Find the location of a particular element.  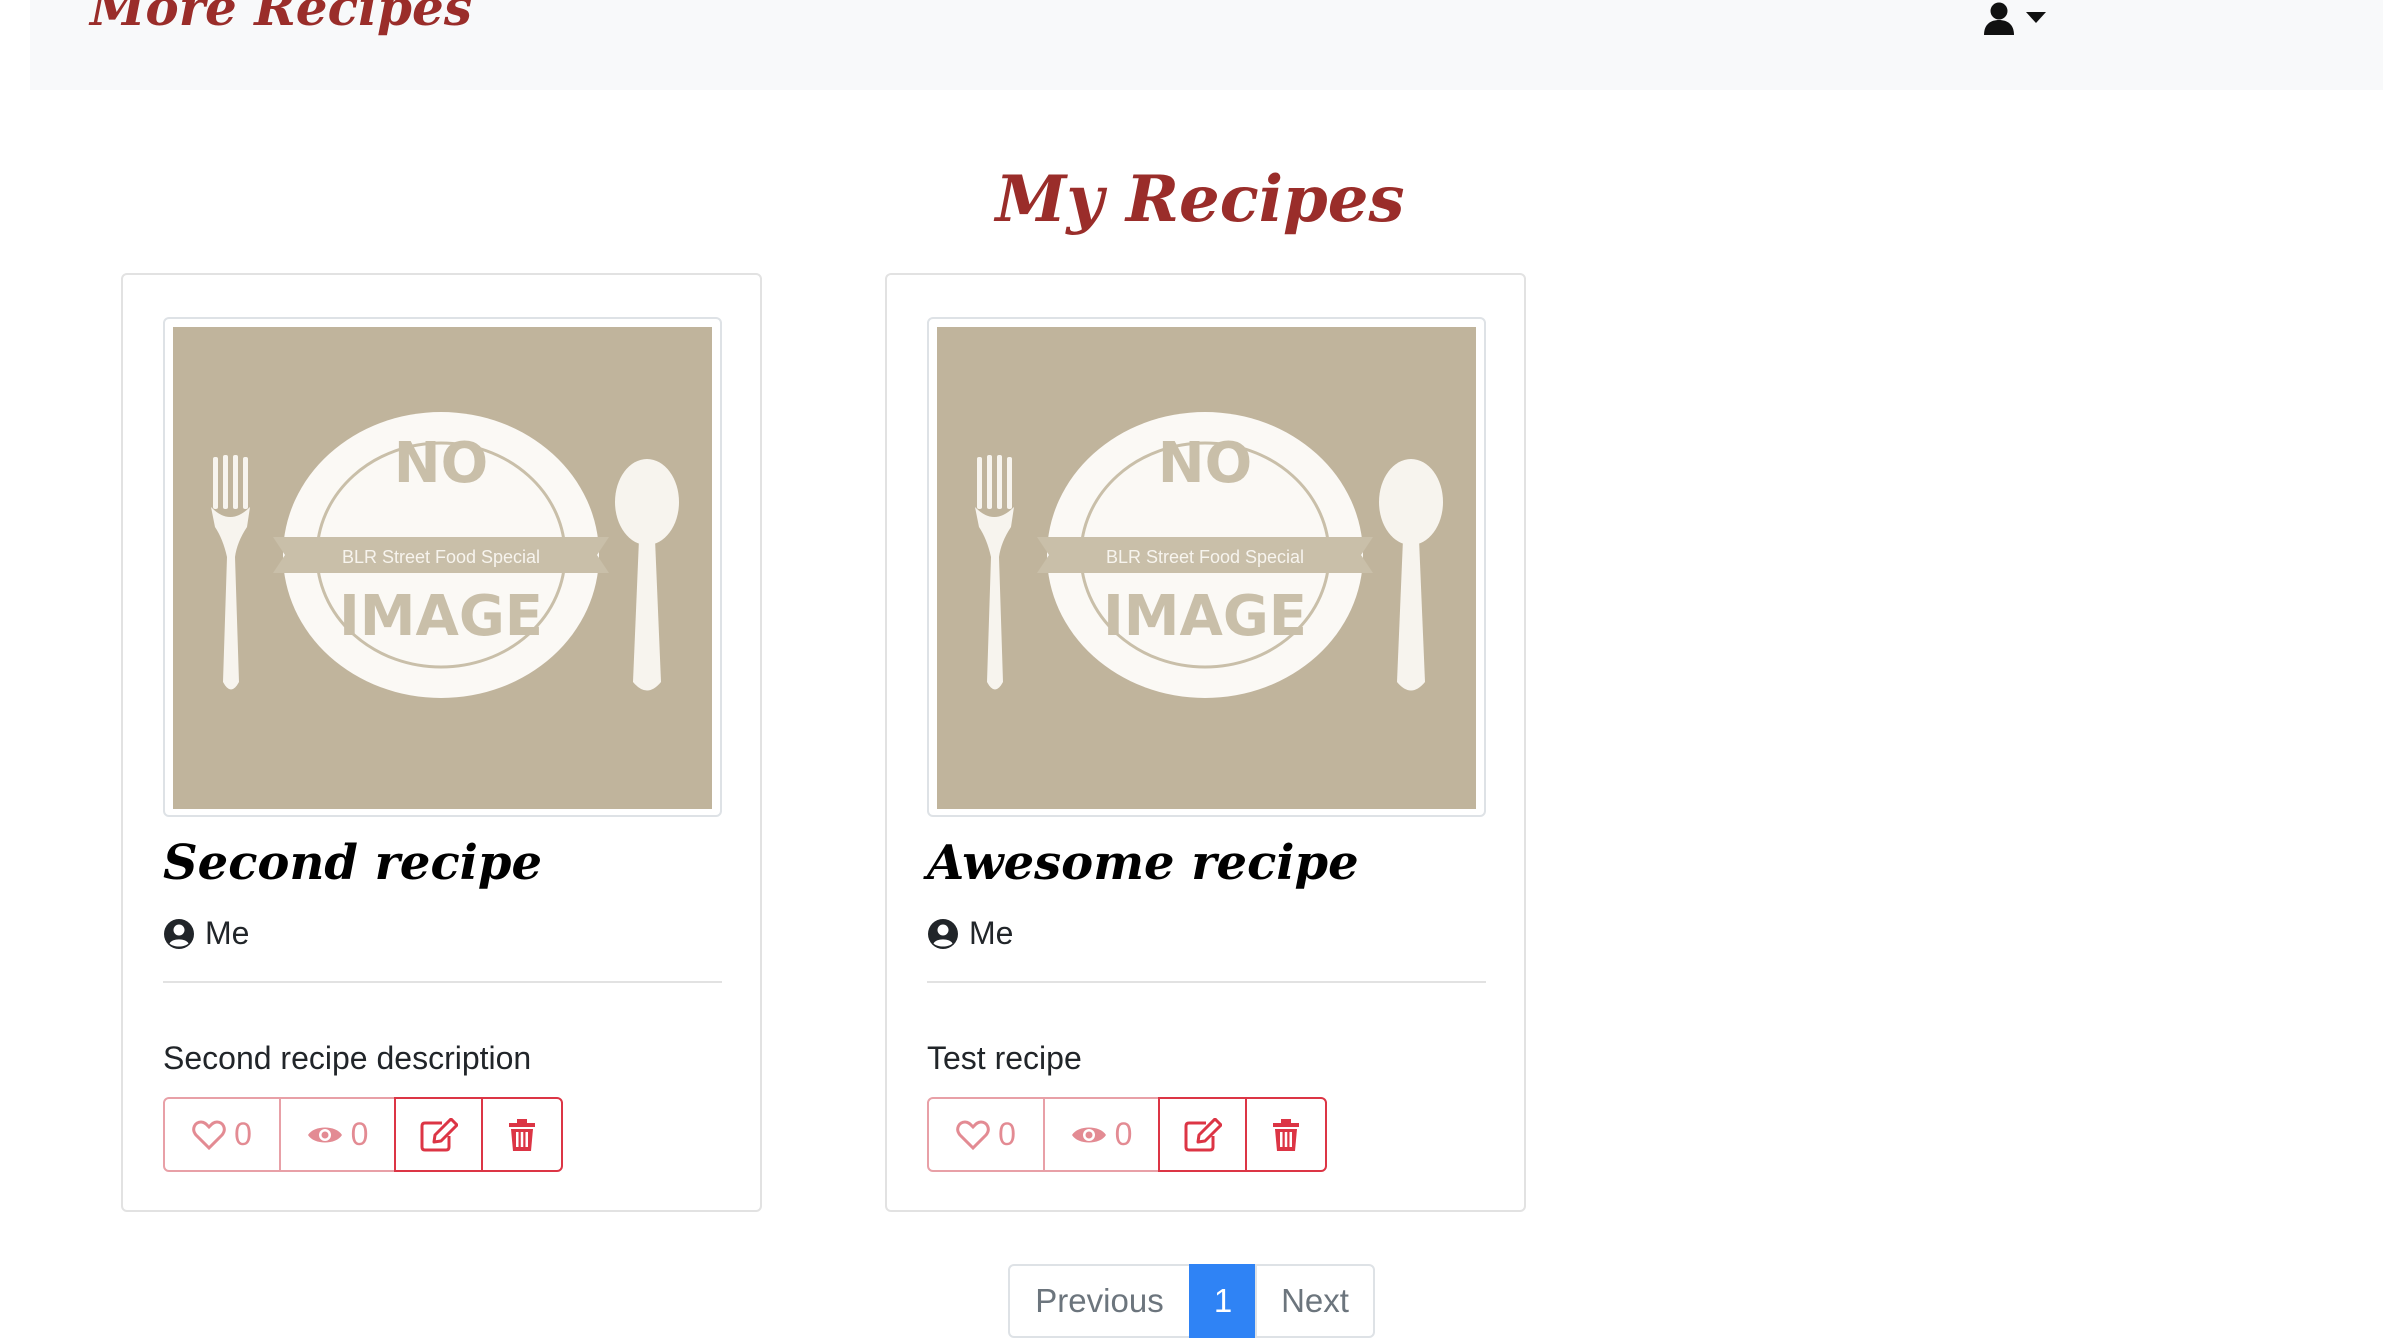

brand-logo: More Recipes is located at coordinates (281, 18).